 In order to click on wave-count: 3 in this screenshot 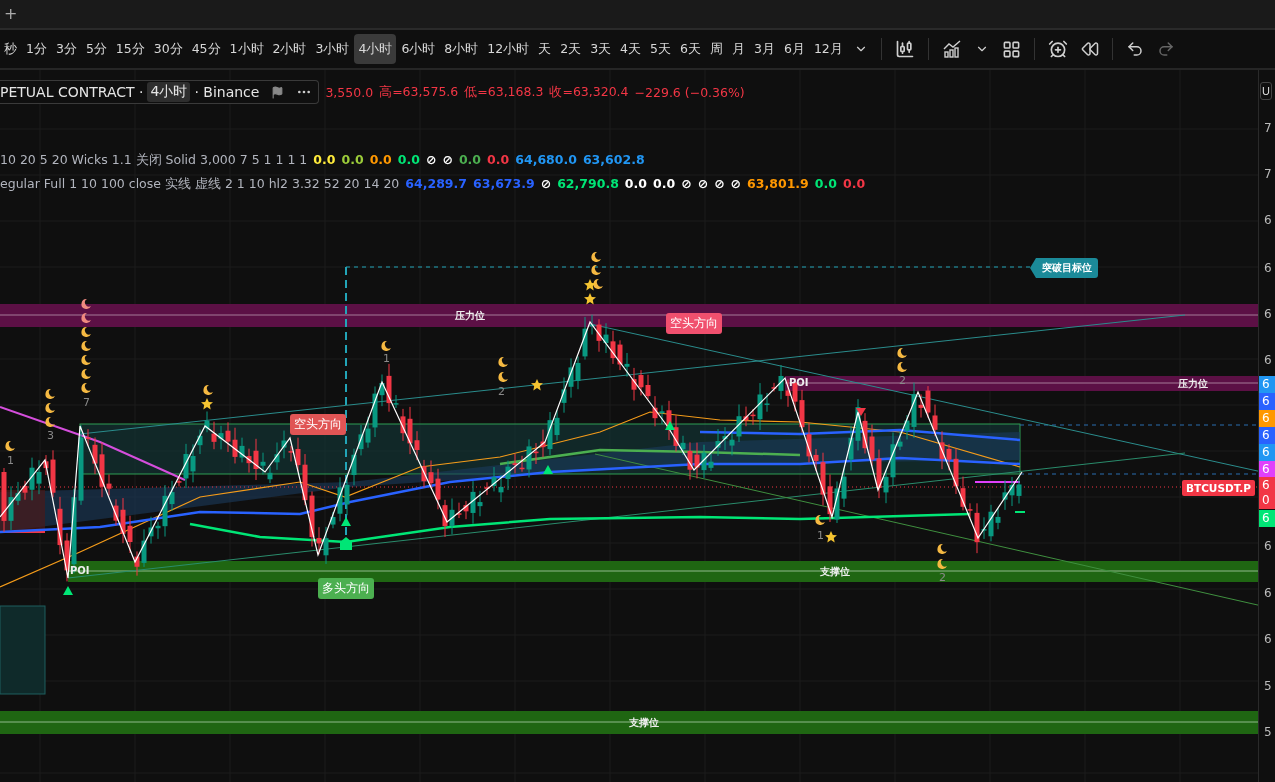, I will do `click(50, 435)`.